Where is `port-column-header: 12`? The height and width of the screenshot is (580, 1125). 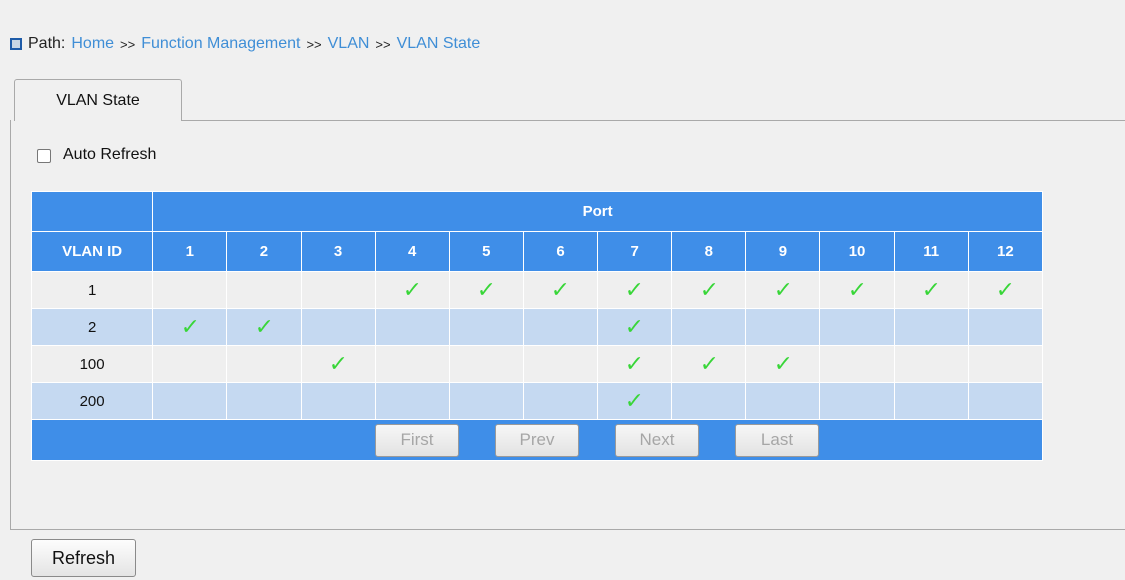 port-column-header: 12 is located at coordinates (1005, 251).